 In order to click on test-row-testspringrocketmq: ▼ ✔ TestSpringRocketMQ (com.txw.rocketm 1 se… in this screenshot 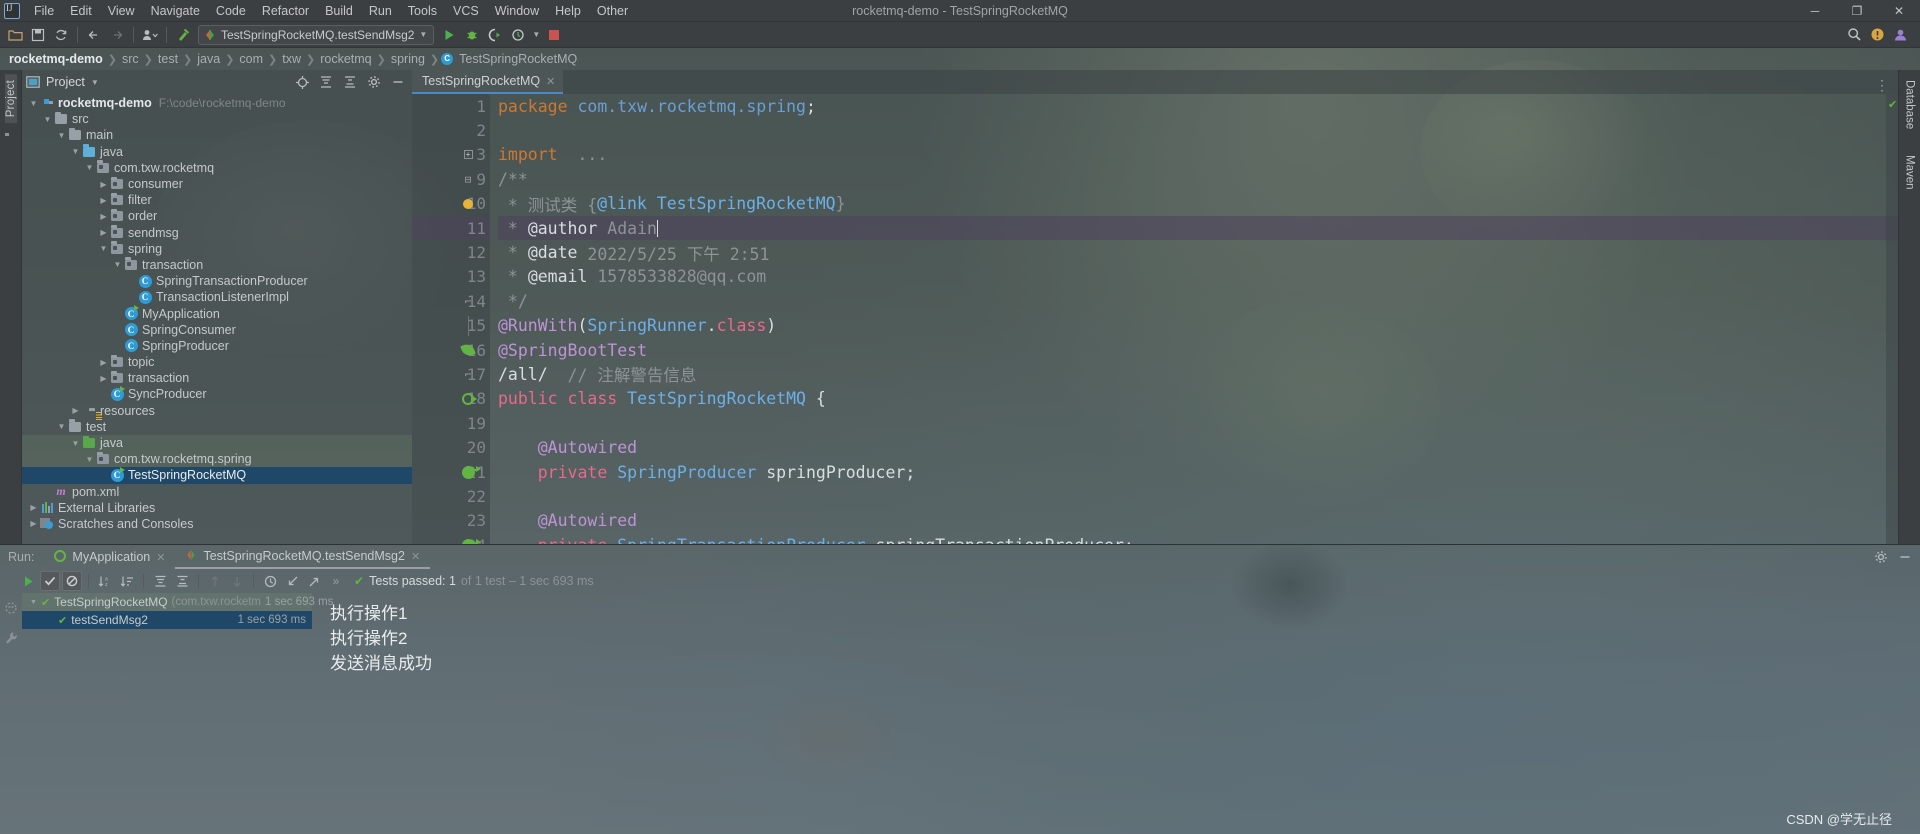, I will do `click(177, 602)`.